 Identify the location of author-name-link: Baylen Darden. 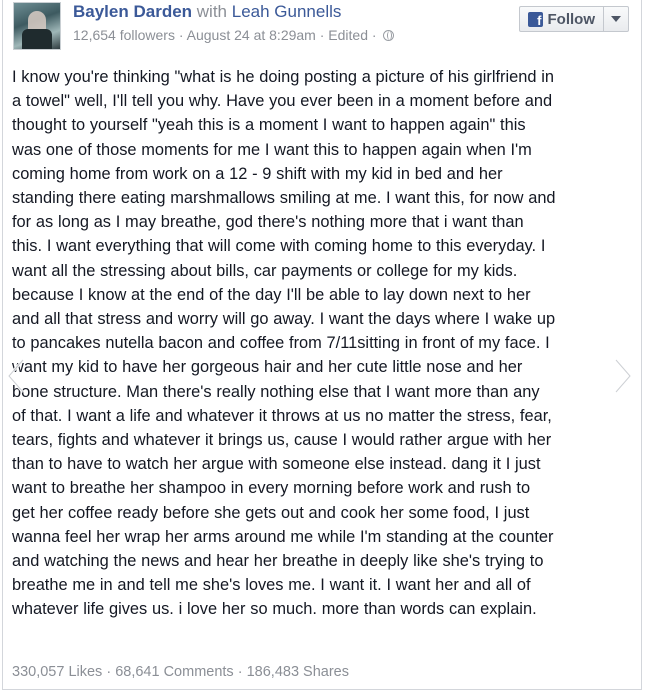
(132, 11).